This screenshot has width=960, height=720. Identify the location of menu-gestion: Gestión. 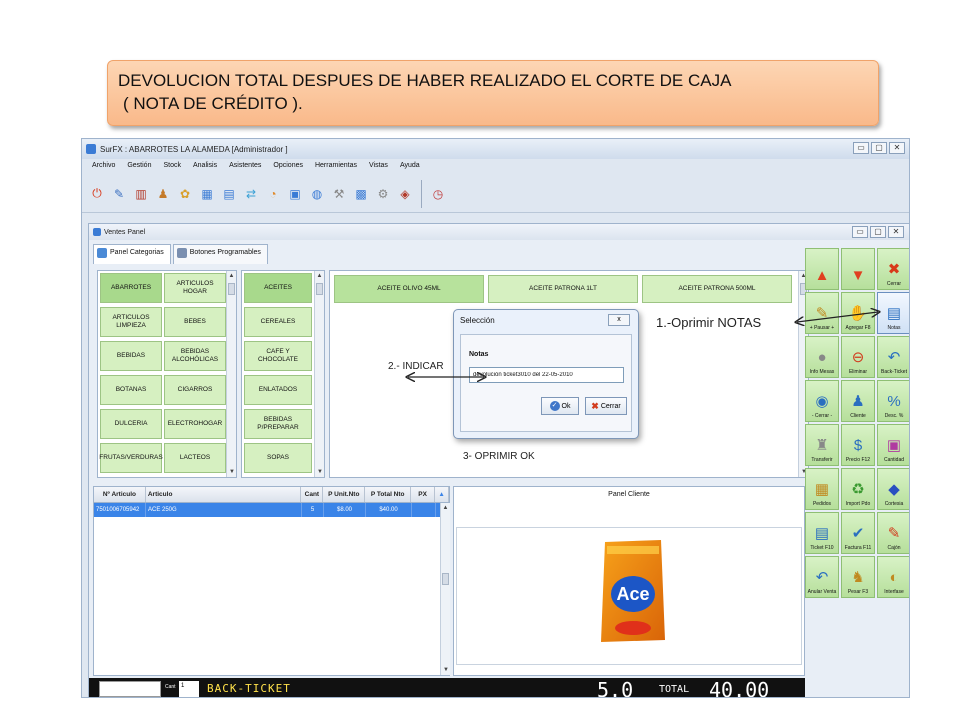
(139, 167).